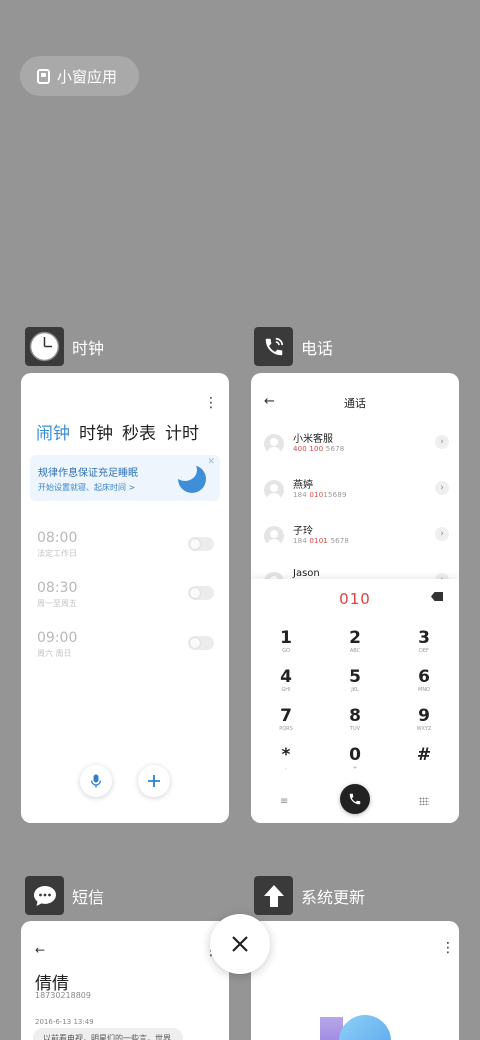  I want to click on contact-number: 184 0101 5678, so click(321, 541).